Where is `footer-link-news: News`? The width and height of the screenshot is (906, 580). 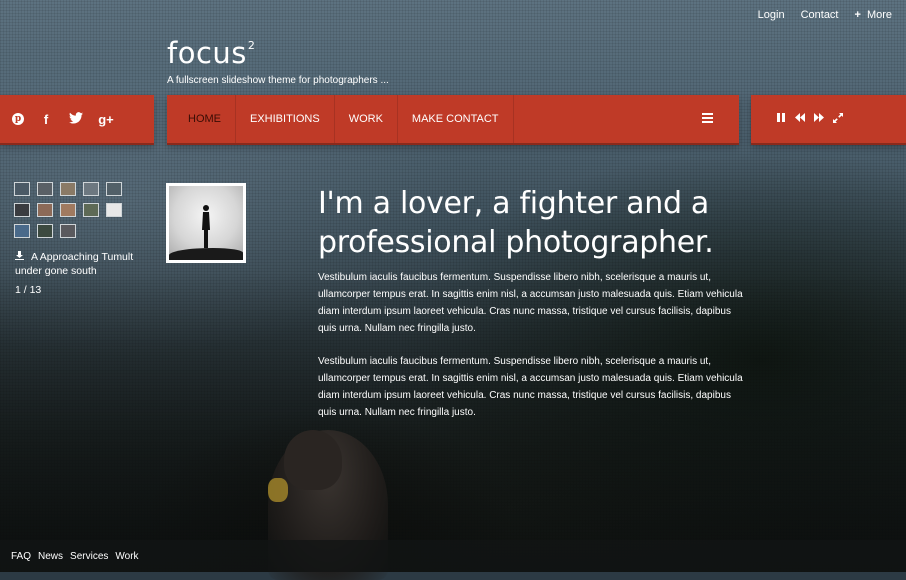
footer-link-news: News is located at coordinates (50, 556).